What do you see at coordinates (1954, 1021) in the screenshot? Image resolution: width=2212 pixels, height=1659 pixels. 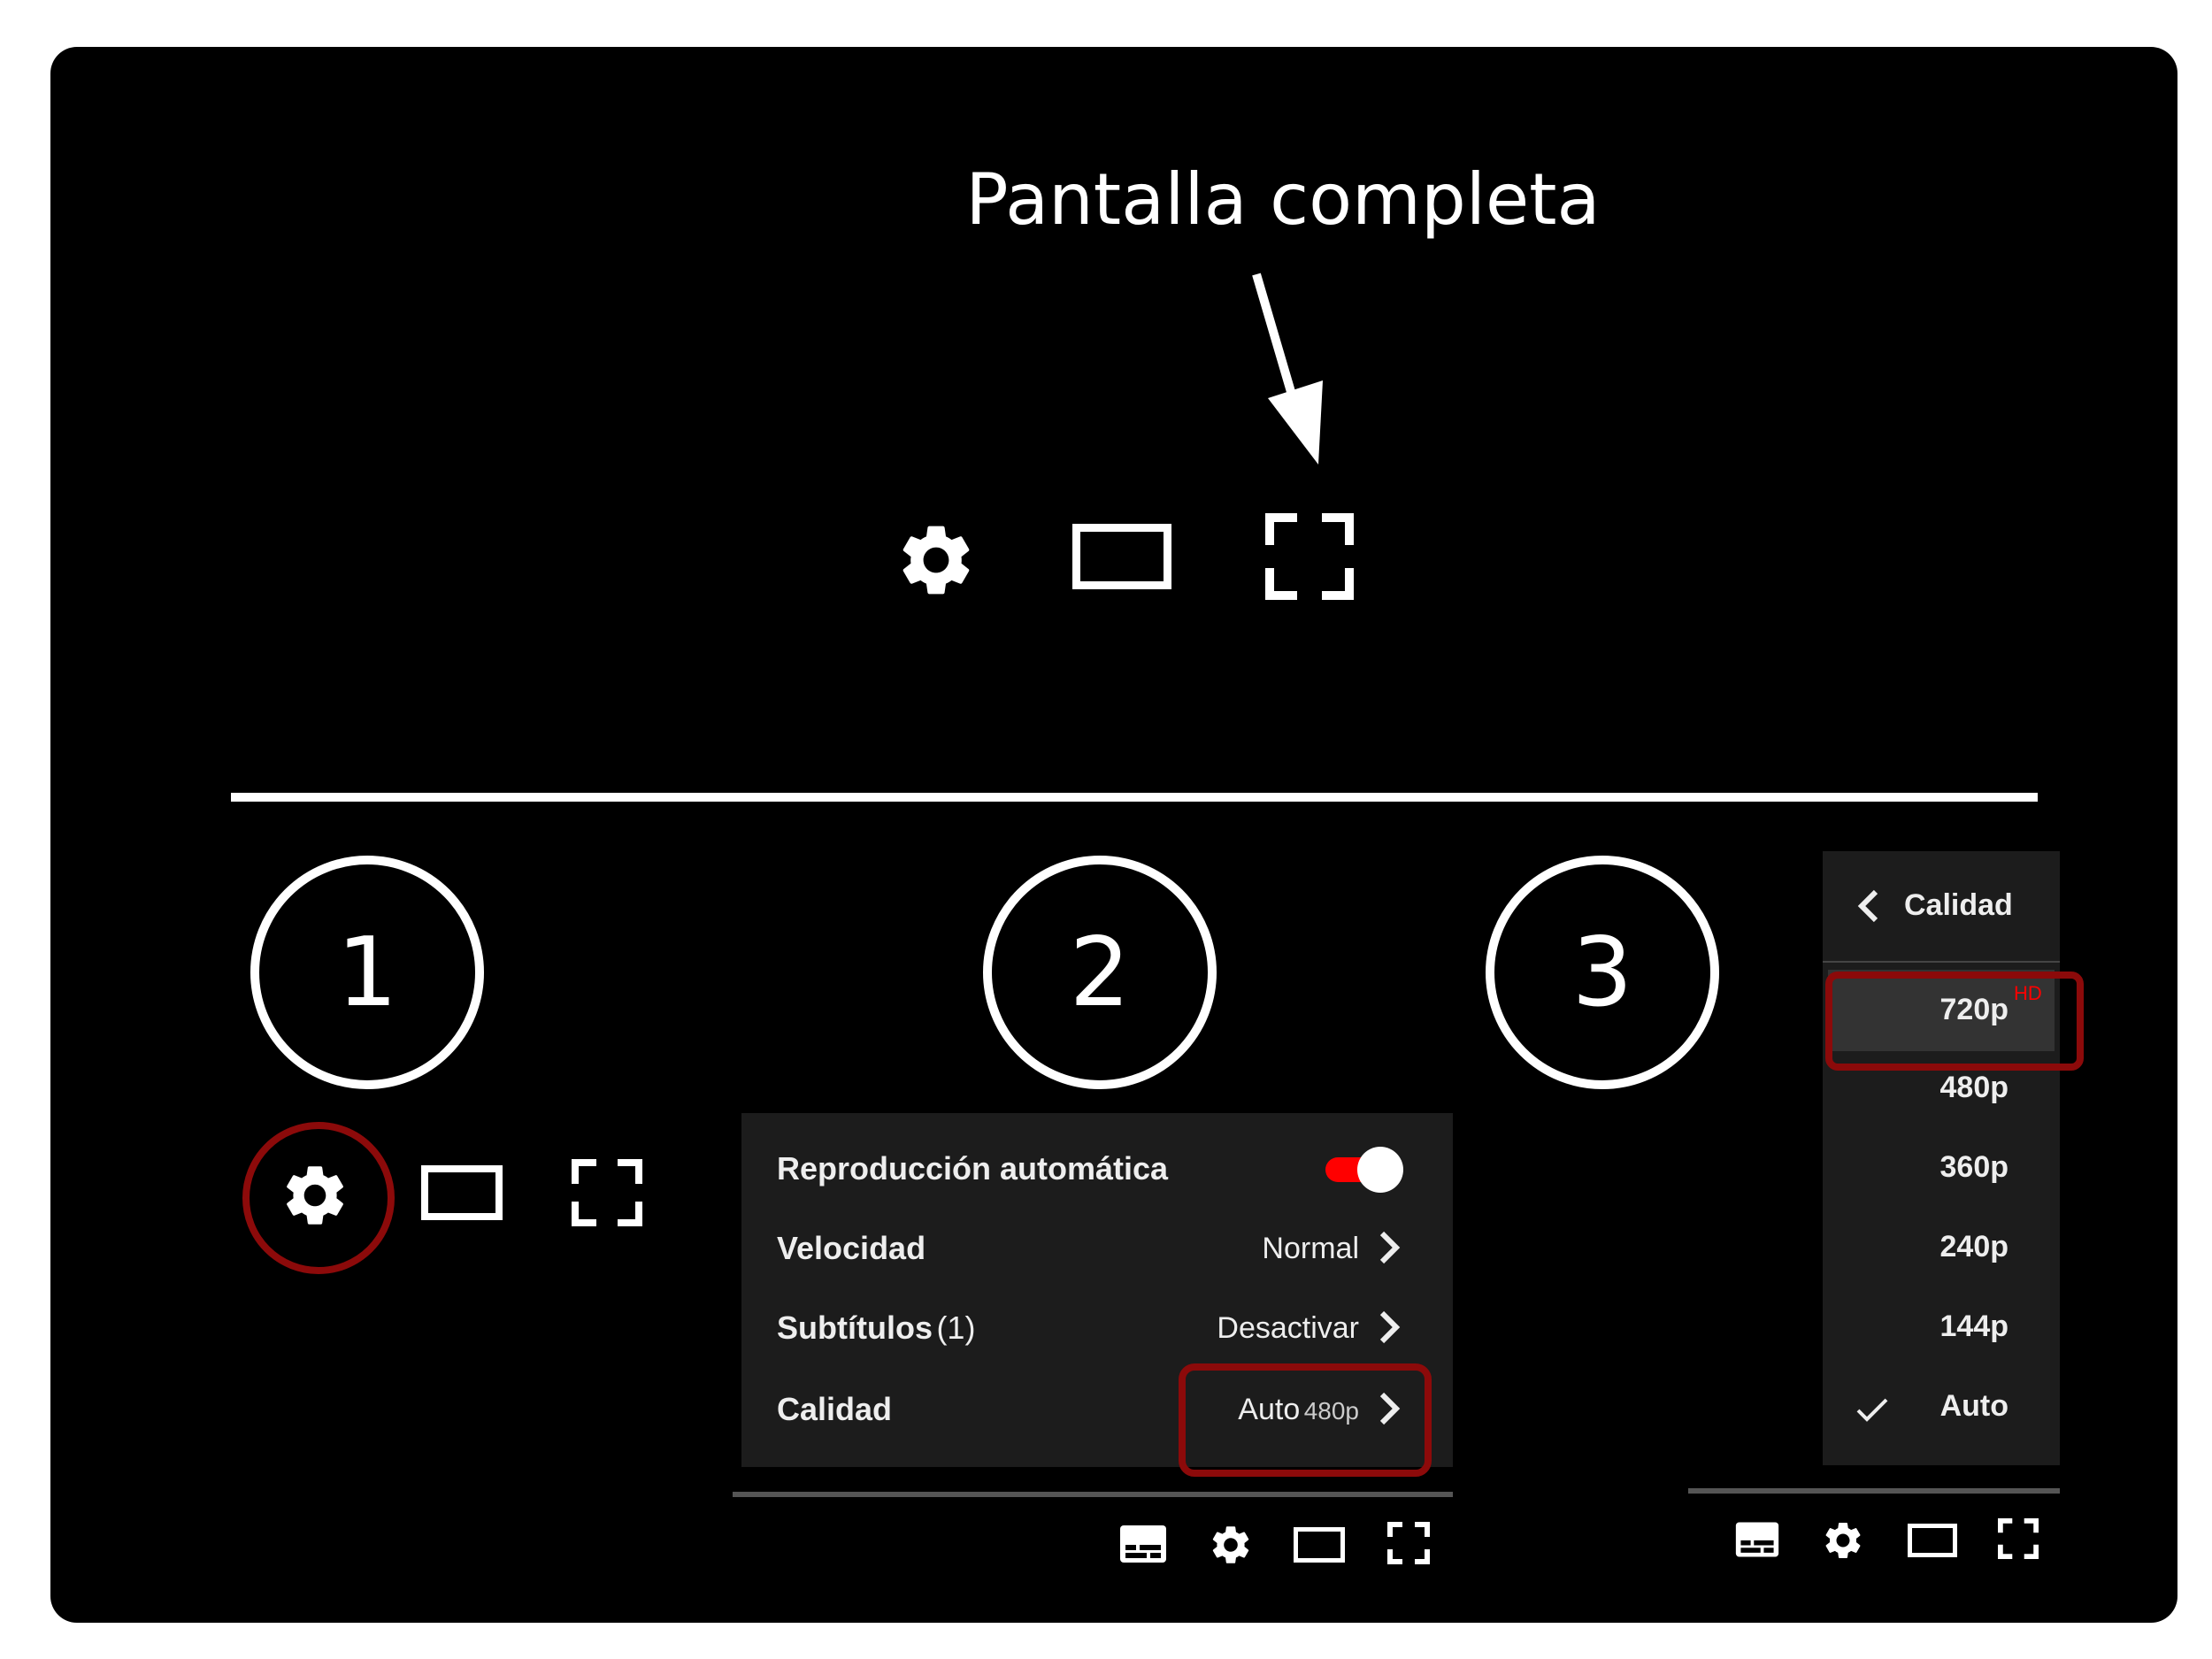 I see `720p-highlight-box` at bounding box center [1954, 1021].